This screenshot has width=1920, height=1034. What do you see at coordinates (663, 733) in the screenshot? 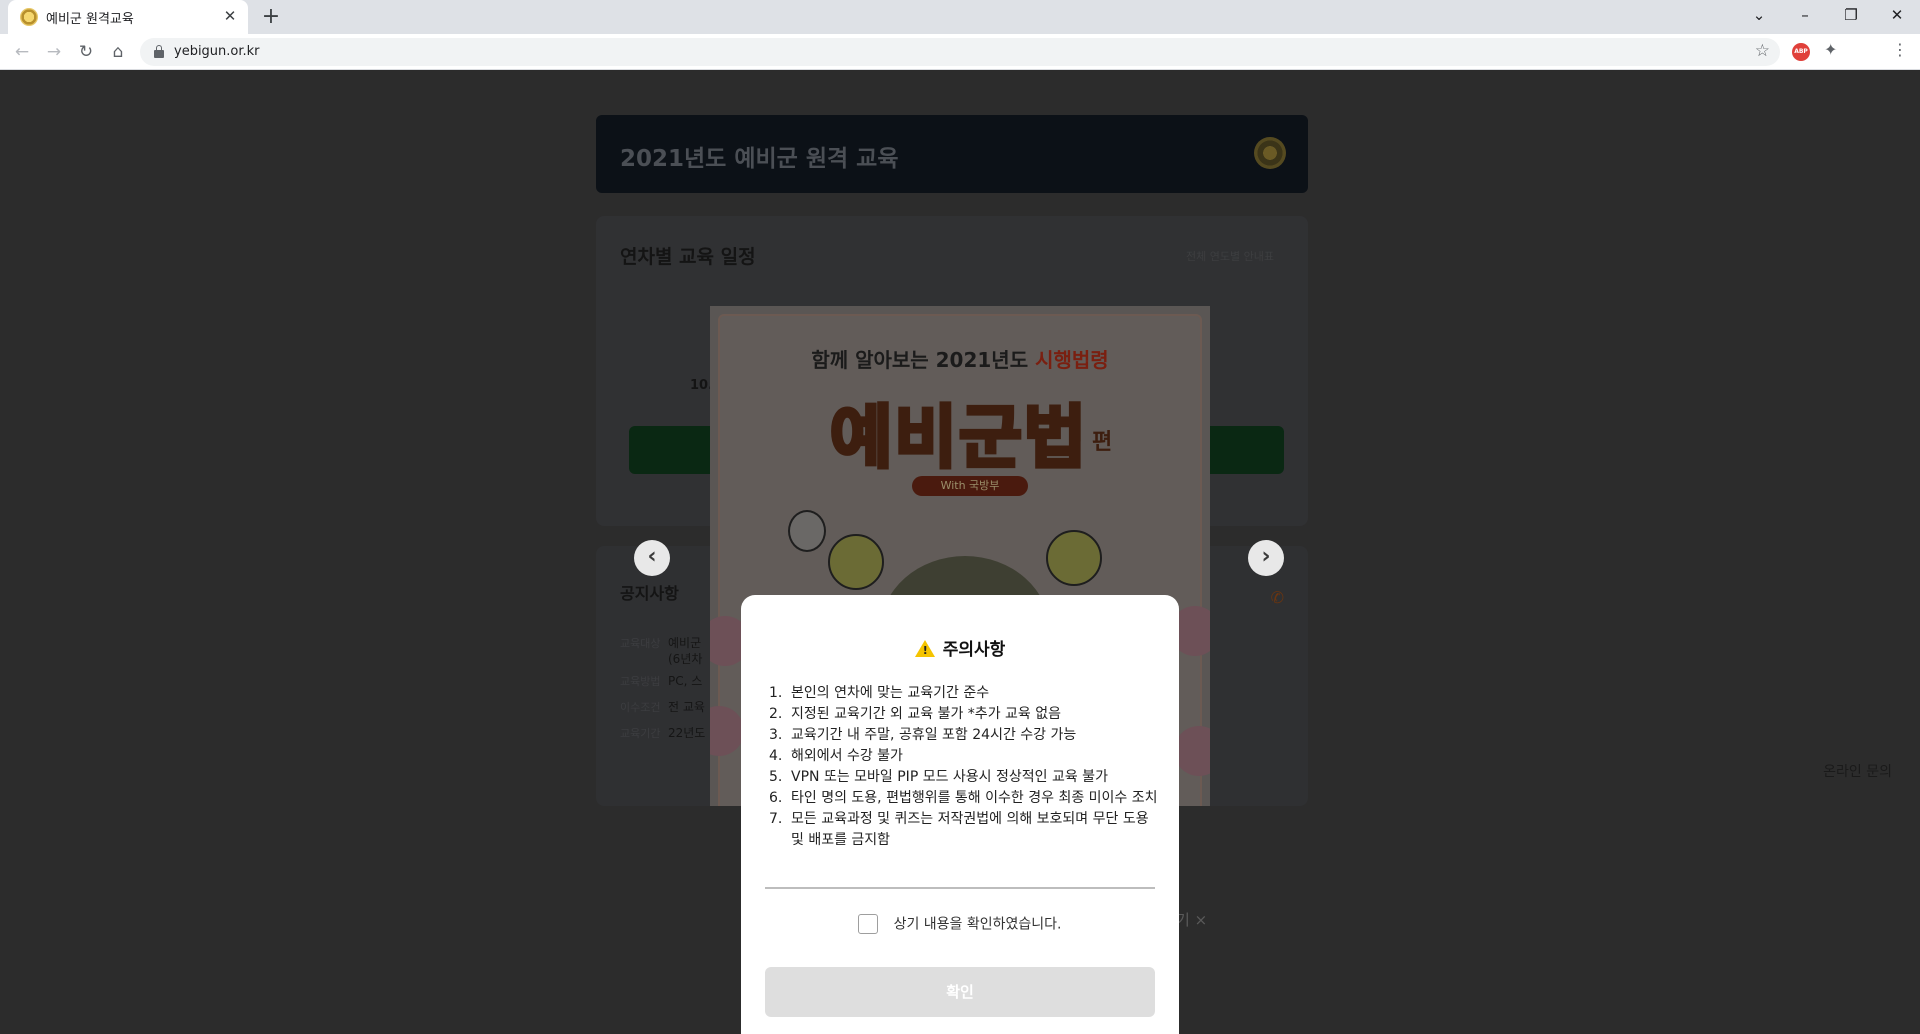
I see `notice-row: 교육기간 22년도` at bounding box center [663, 733].